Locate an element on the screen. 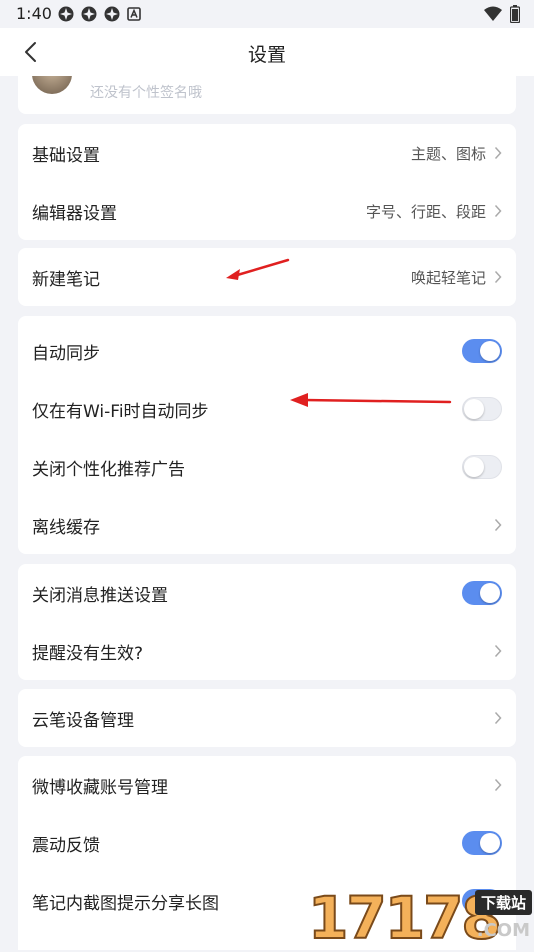 The height and width of the screenshot is (952, 534). auto-sync-toggle is located at coordinates (482, 351).